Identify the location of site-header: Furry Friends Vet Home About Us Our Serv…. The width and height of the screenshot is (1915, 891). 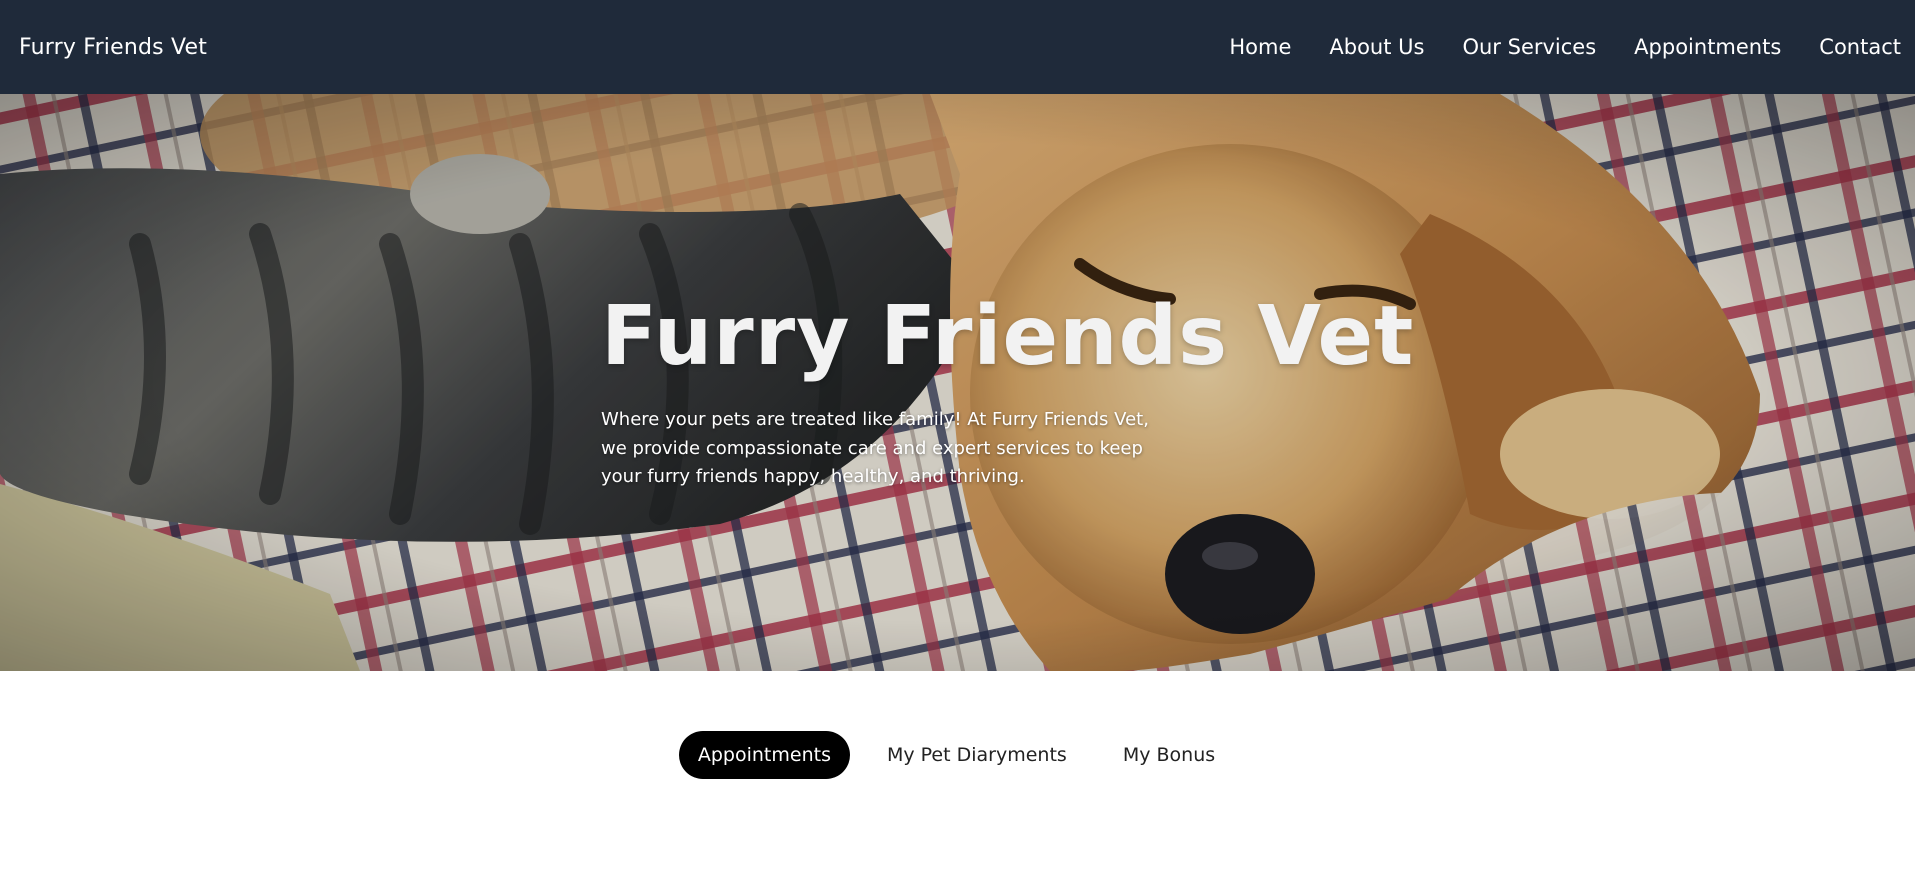
(957, 47).